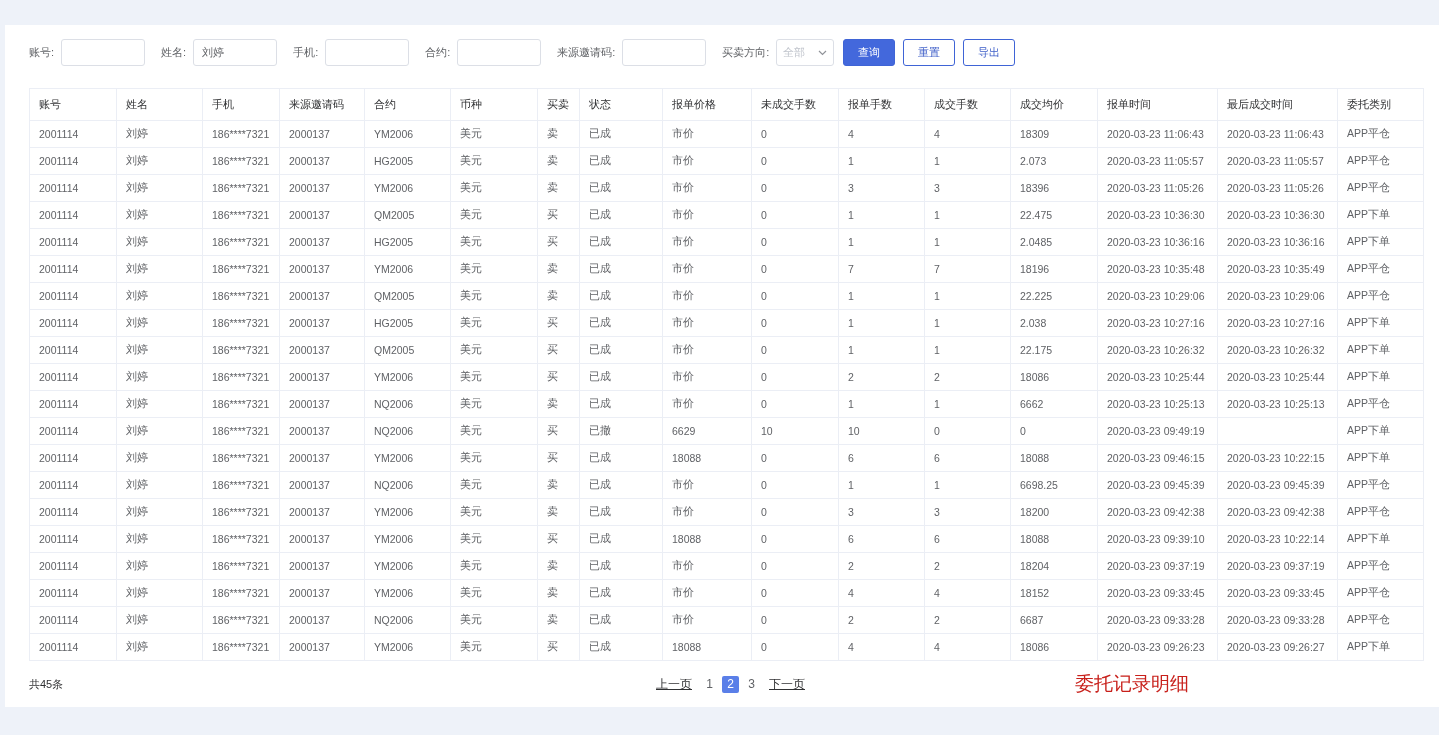  I want to click on page-number: 1, so click(709, 684).